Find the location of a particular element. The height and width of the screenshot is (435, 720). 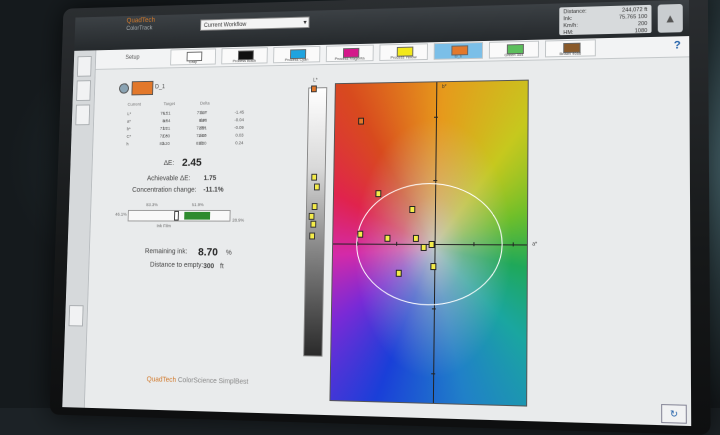

swatch-label: Green 354 is located at coordinates (514, 54).